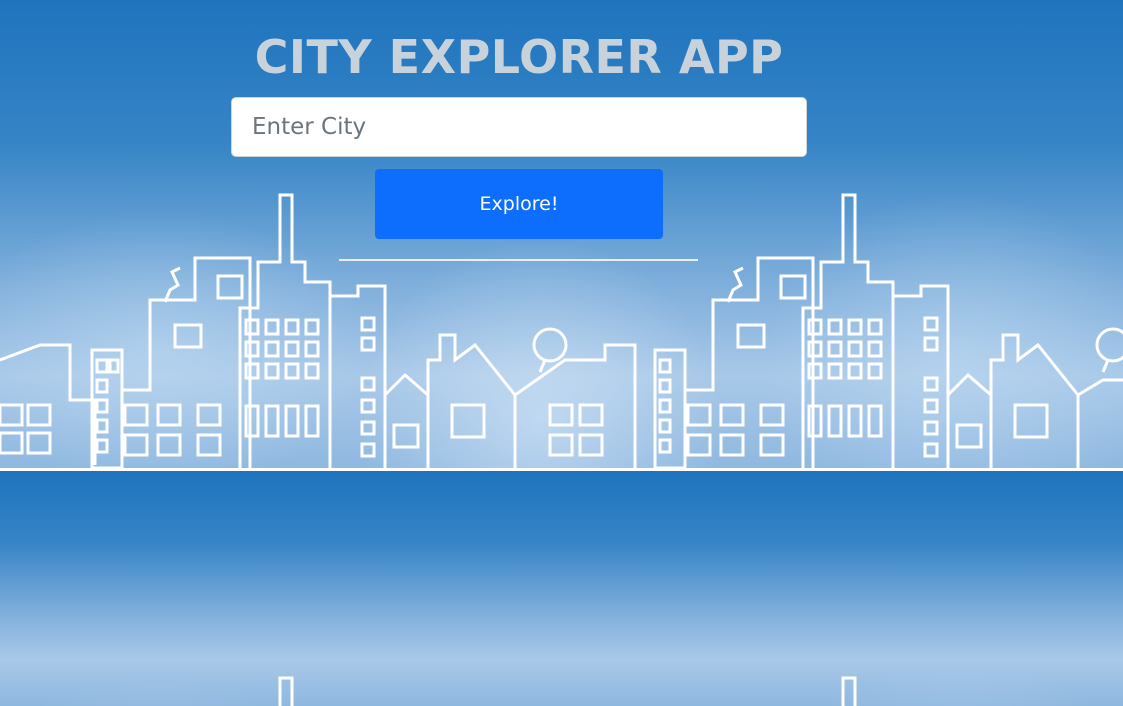 Image resolution: width=1123 pixels, height=706 pixels. Describe the element at coordinates (518, 260) in the screenshot. I see `divider-rule` at that location.